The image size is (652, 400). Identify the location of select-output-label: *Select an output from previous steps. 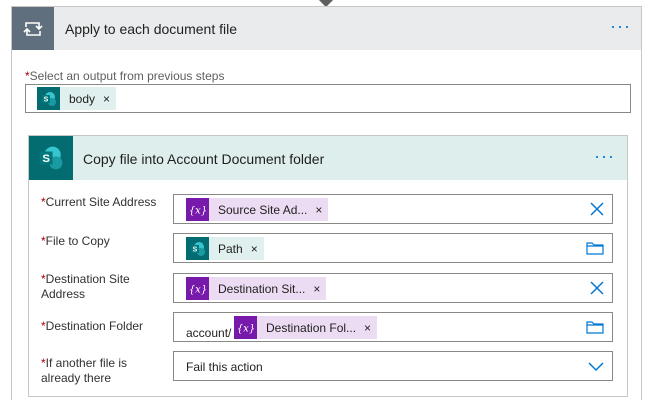
(125, 76).